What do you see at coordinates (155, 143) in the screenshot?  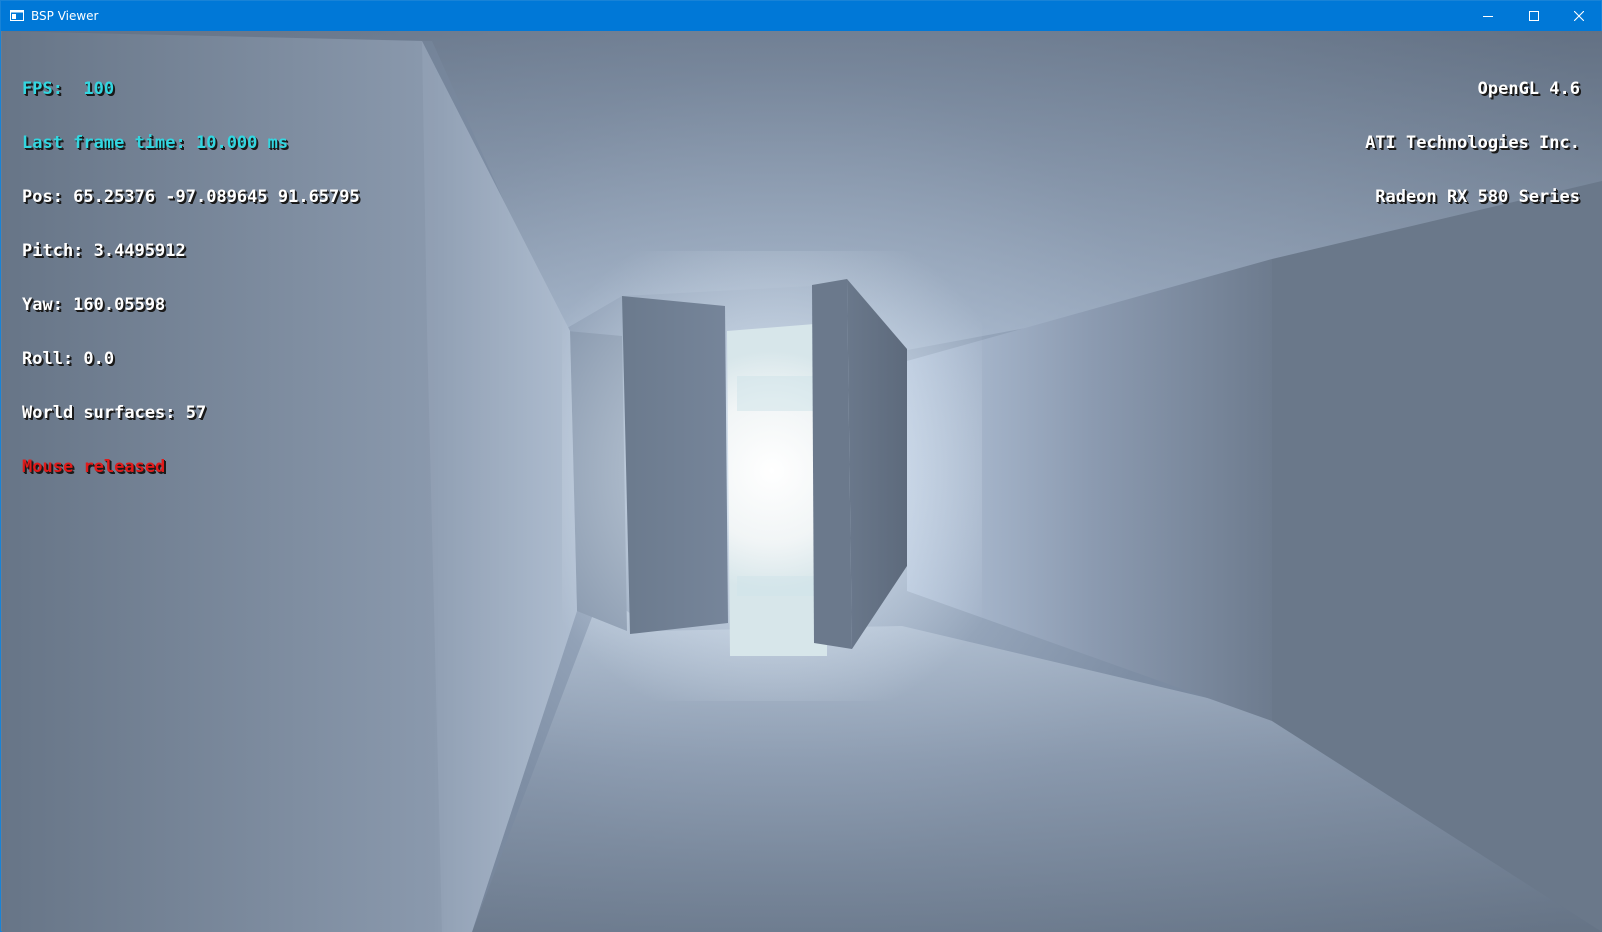 I see `frame-time-readout: Last frame time: 10.000 ms` at bounding box center [155, 143].